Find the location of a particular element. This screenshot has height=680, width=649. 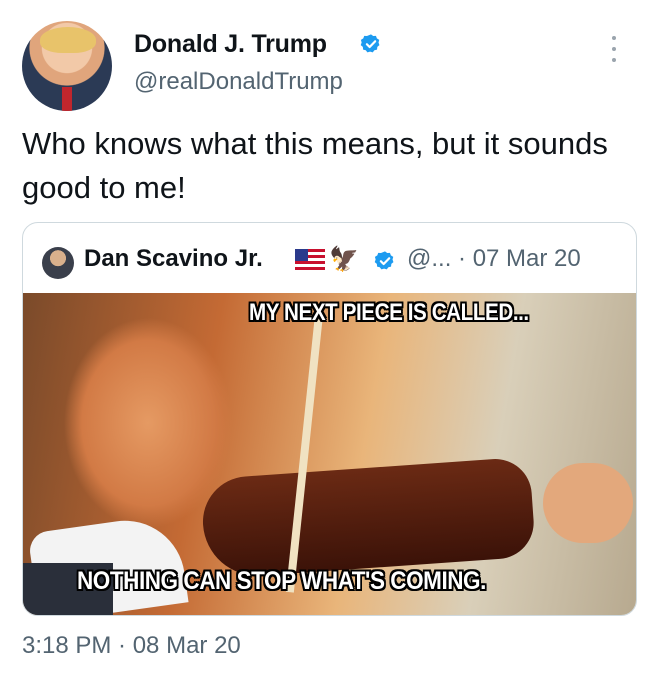

quoted-meta: @... · 07 Mar 20 is located at coordinates (494, 258).